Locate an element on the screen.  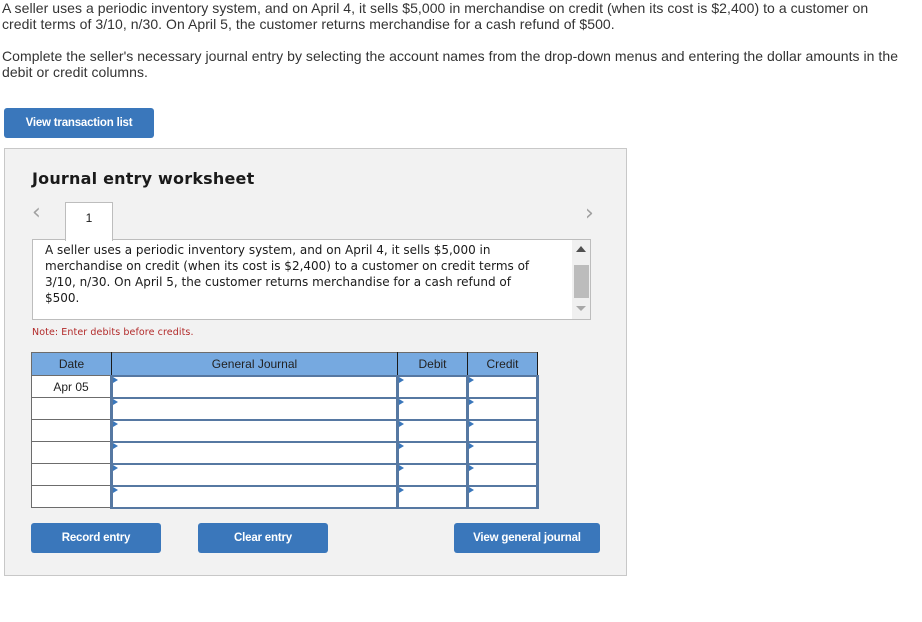
debit-column-header: Debit is located at coordinates (432, 364).